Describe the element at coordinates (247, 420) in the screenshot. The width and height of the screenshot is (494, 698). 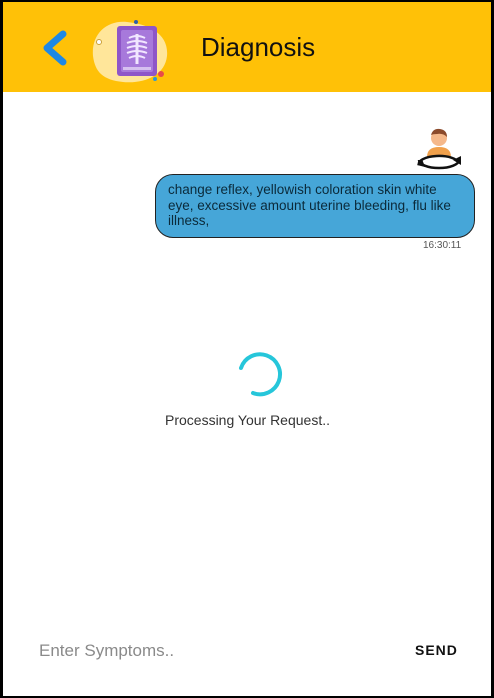
I see `processing-status-text: Processing Your Request..` at that location.